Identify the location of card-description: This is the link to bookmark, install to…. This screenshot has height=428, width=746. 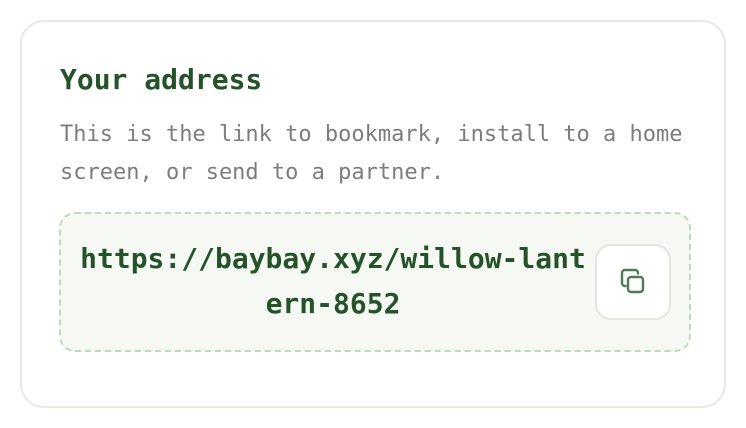
(371, 153).